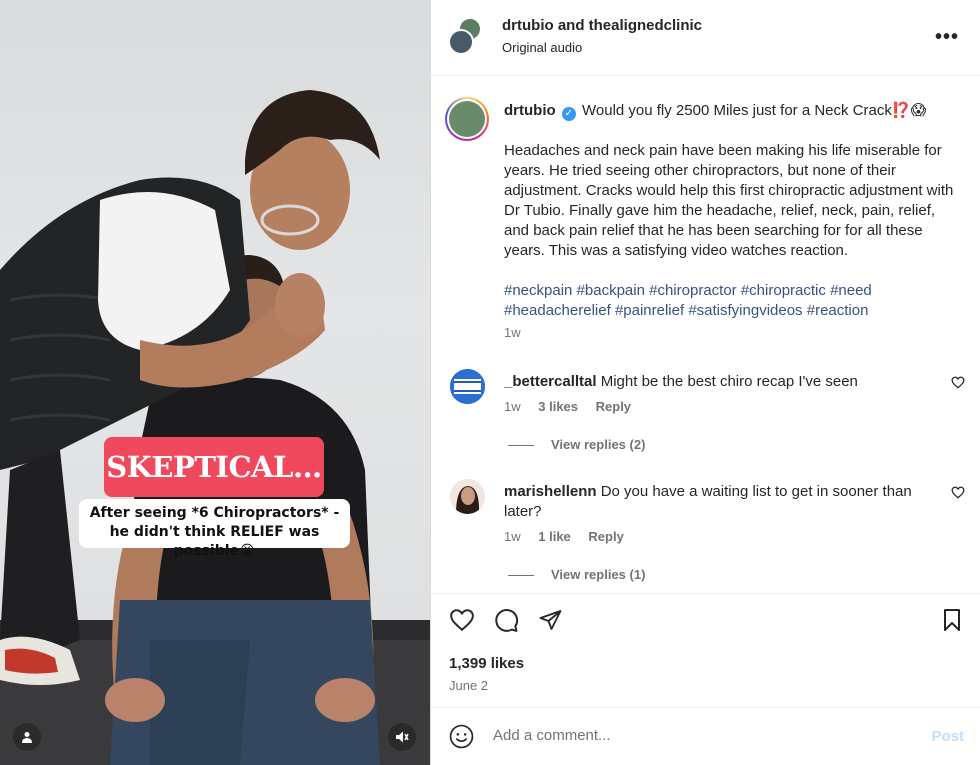 Image resolution: width=980 pixels, height=765 pixels. I want to click on verified-badge-icon: ✓, so click(568, 114).